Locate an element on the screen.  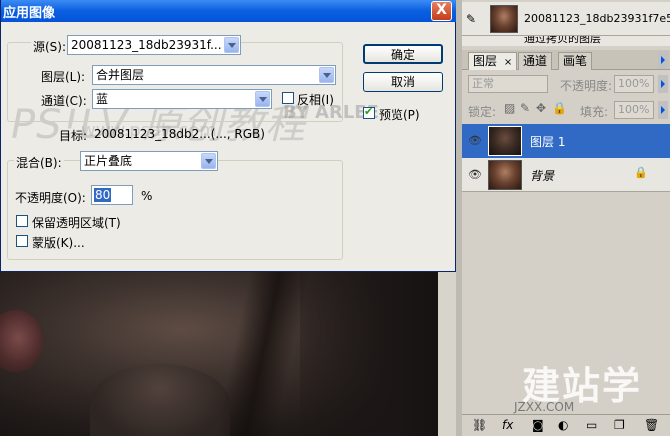
opacity-arrow-icon is located at coordinates (663, 84).